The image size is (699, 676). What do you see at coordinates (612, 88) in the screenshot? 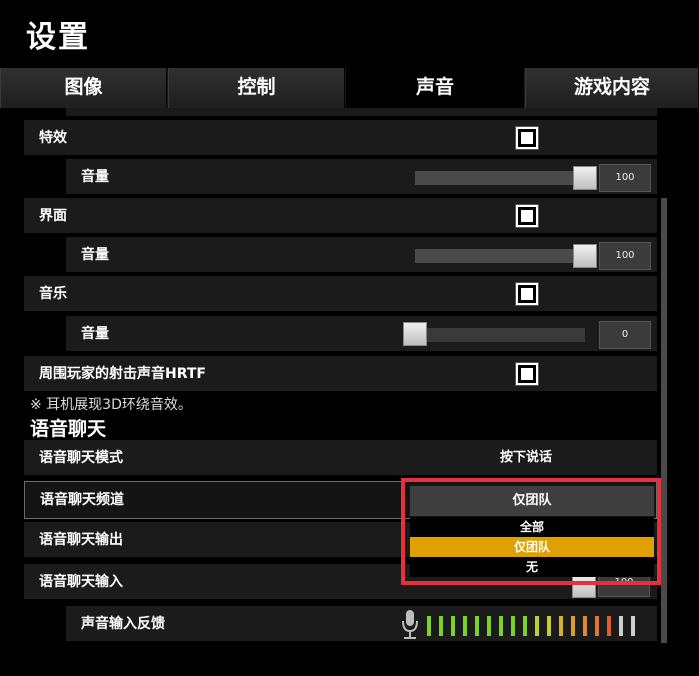
I see `tab-game-content: 游戏内容` at bounding box center [612, 88].